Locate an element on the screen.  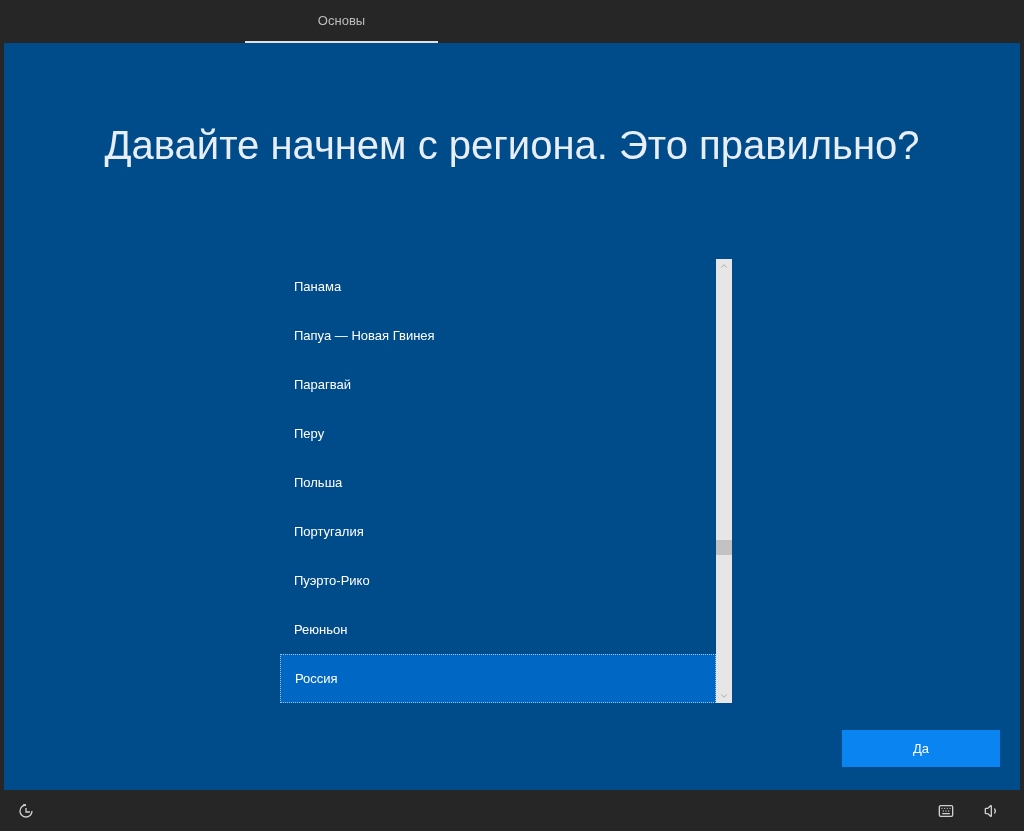
region-list-item: Пуэрто-Рико is located at coordinates (498, 580).